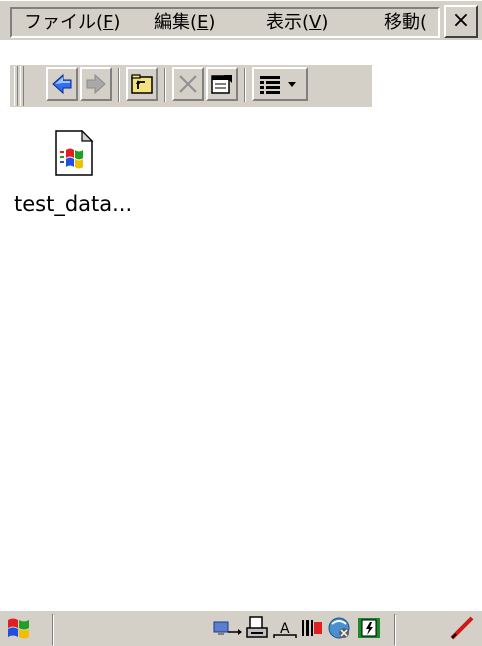 The height and width of the screenshot is (646, 482). I want to click on tray-printer, so click(258, 628).